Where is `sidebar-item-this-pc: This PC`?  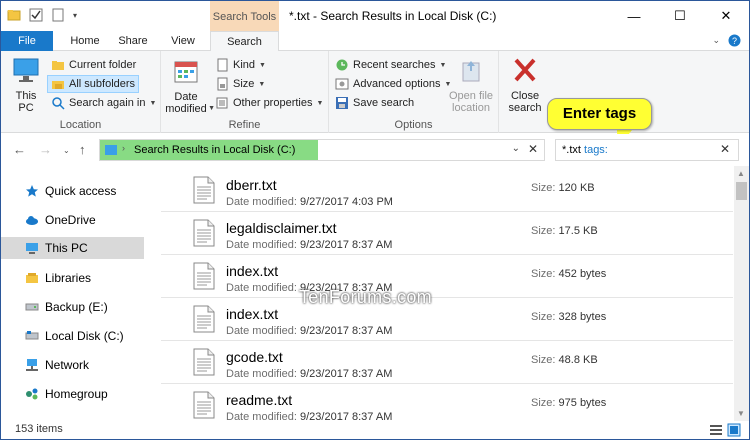
sidebar-item-this-pc: This PC is located at coordinates (72, 248).